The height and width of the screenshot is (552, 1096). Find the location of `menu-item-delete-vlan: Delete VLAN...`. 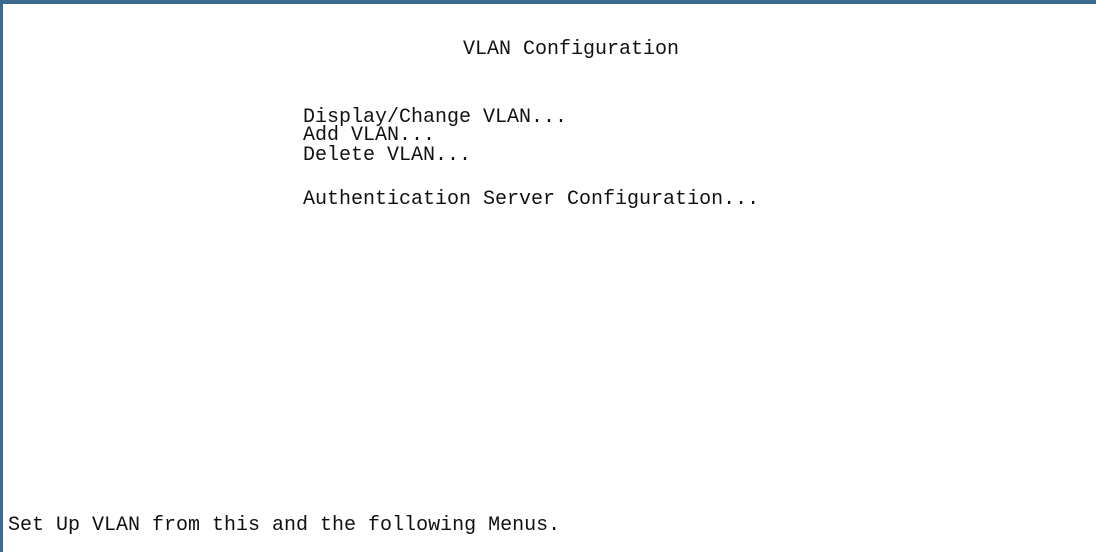

menu-item-delete-vlan: Delete VLAN... is located at coordinates (387, 156).